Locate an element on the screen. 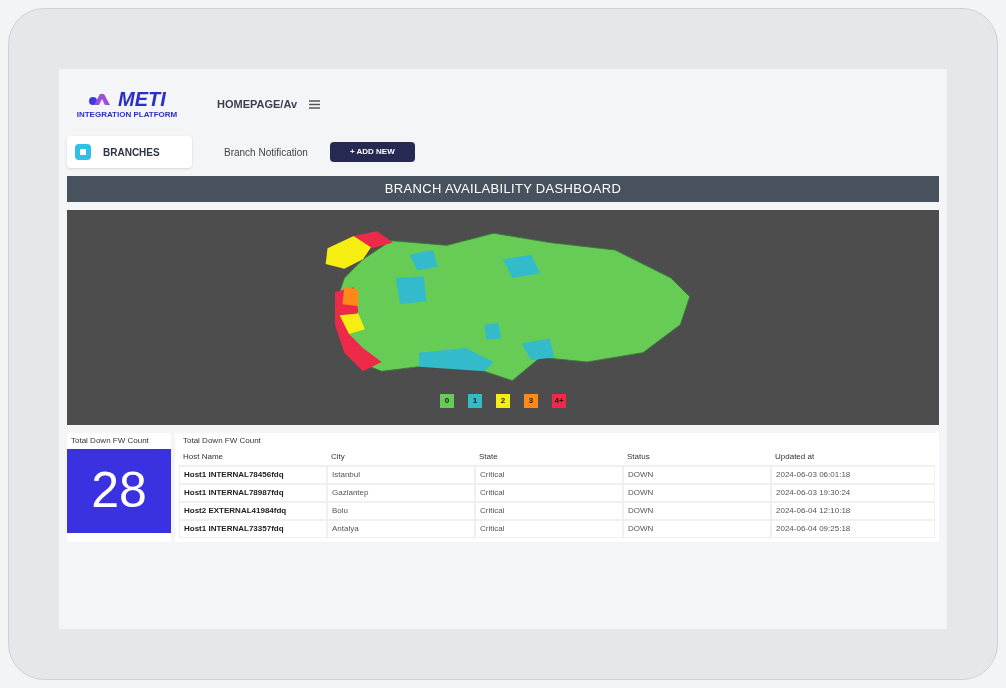 Image resolution: width=1006 pixels, height=688 pixels. column-header: State is located at coordinates (549, 457).